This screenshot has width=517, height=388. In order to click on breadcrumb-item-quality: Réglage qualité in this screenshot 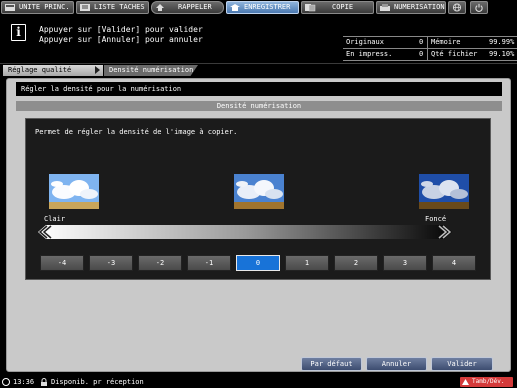, I will do `click(53, 70)`.